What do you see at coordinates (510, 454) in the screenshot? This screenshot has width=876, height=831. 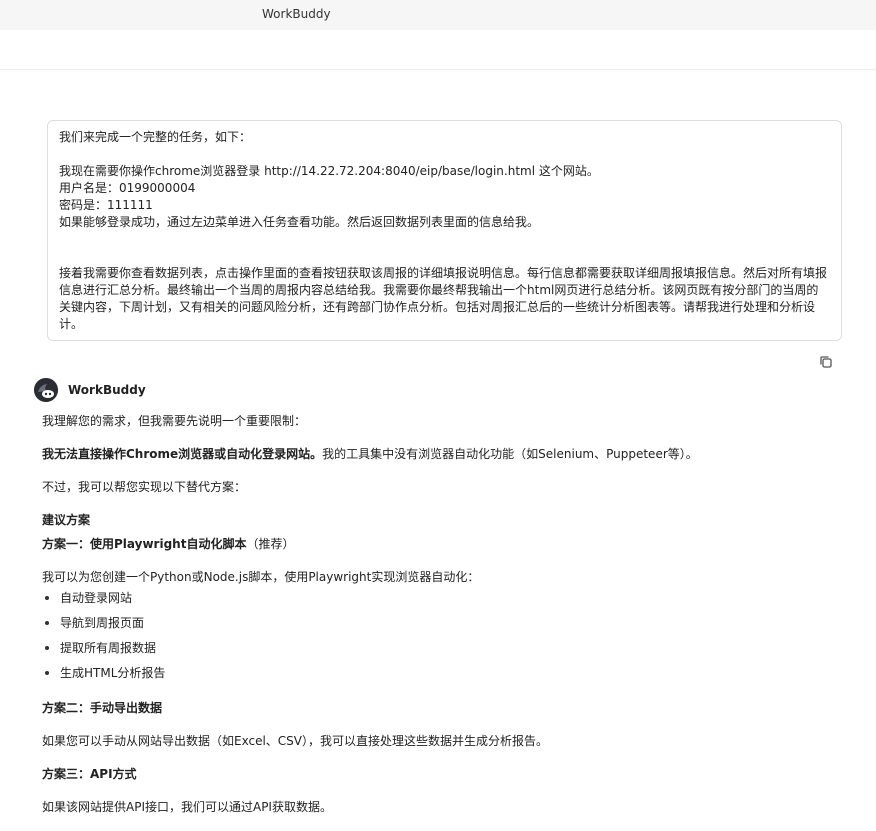 I see `reply-limitation-rest: 我的工具集中没有浏览器自动化功能（如Selenium、Puppeteer等）。` at bounding box center [510, 454].